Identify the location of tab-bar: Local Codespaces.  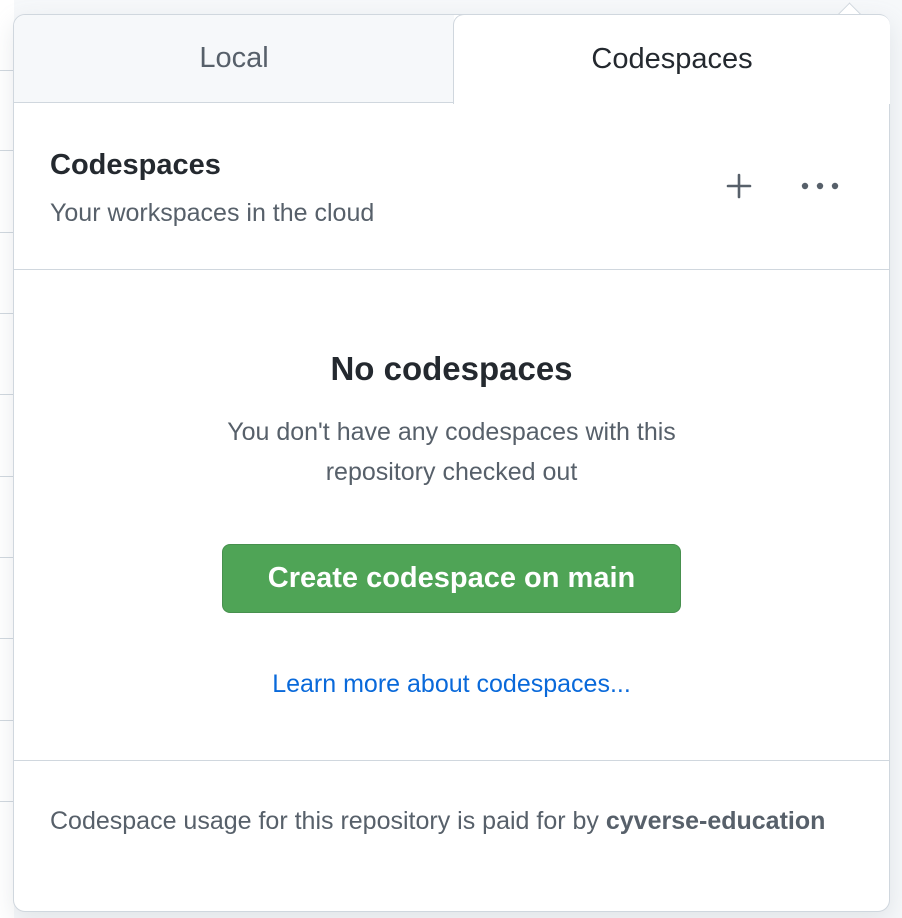
(452, 59).